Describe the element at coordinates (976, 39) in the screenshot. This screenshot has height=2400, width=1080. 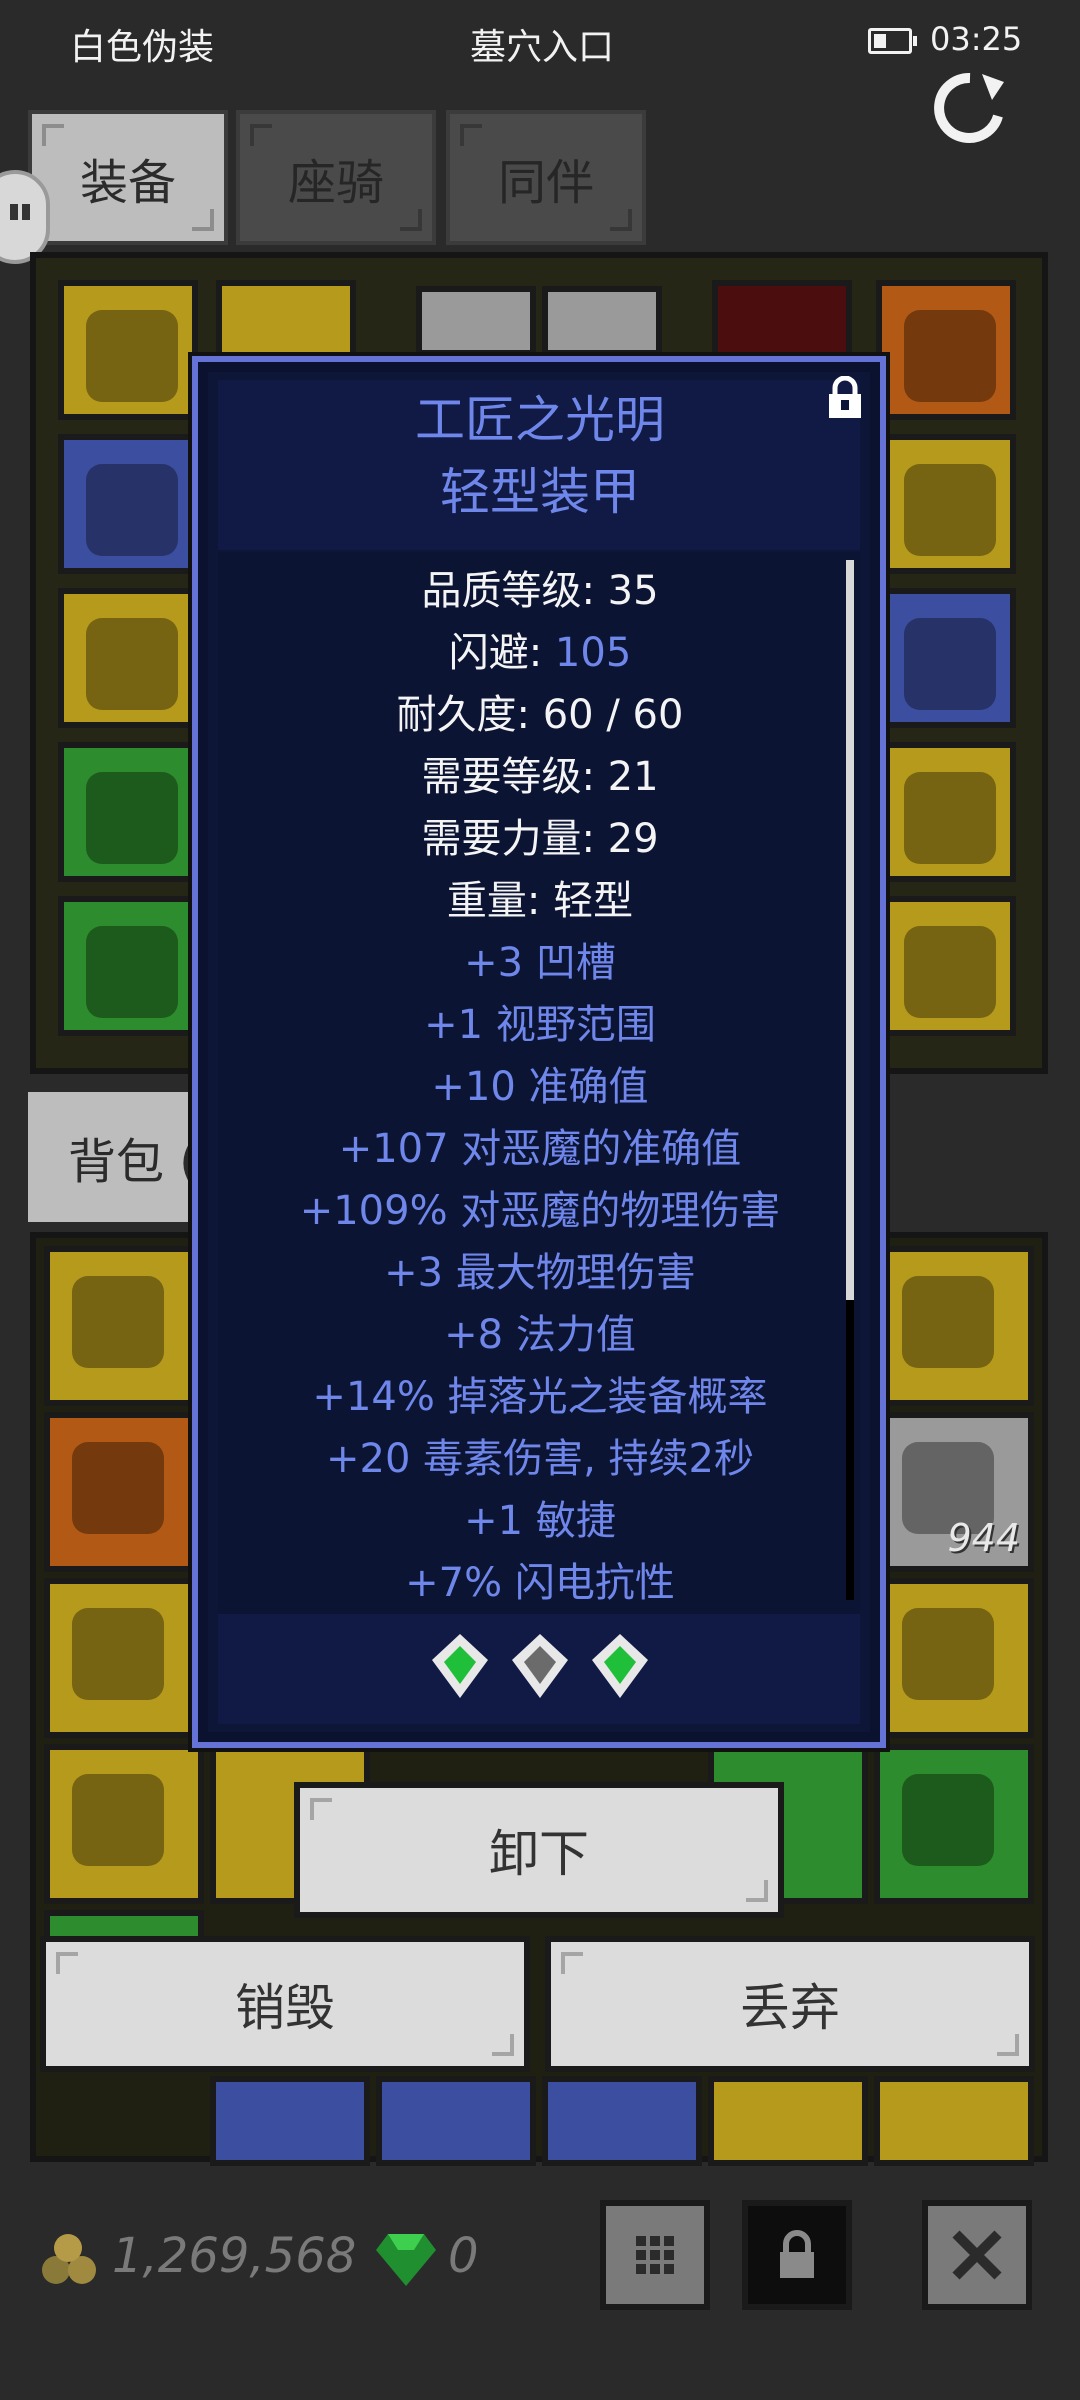
I see `clock: 03:25` at that location.